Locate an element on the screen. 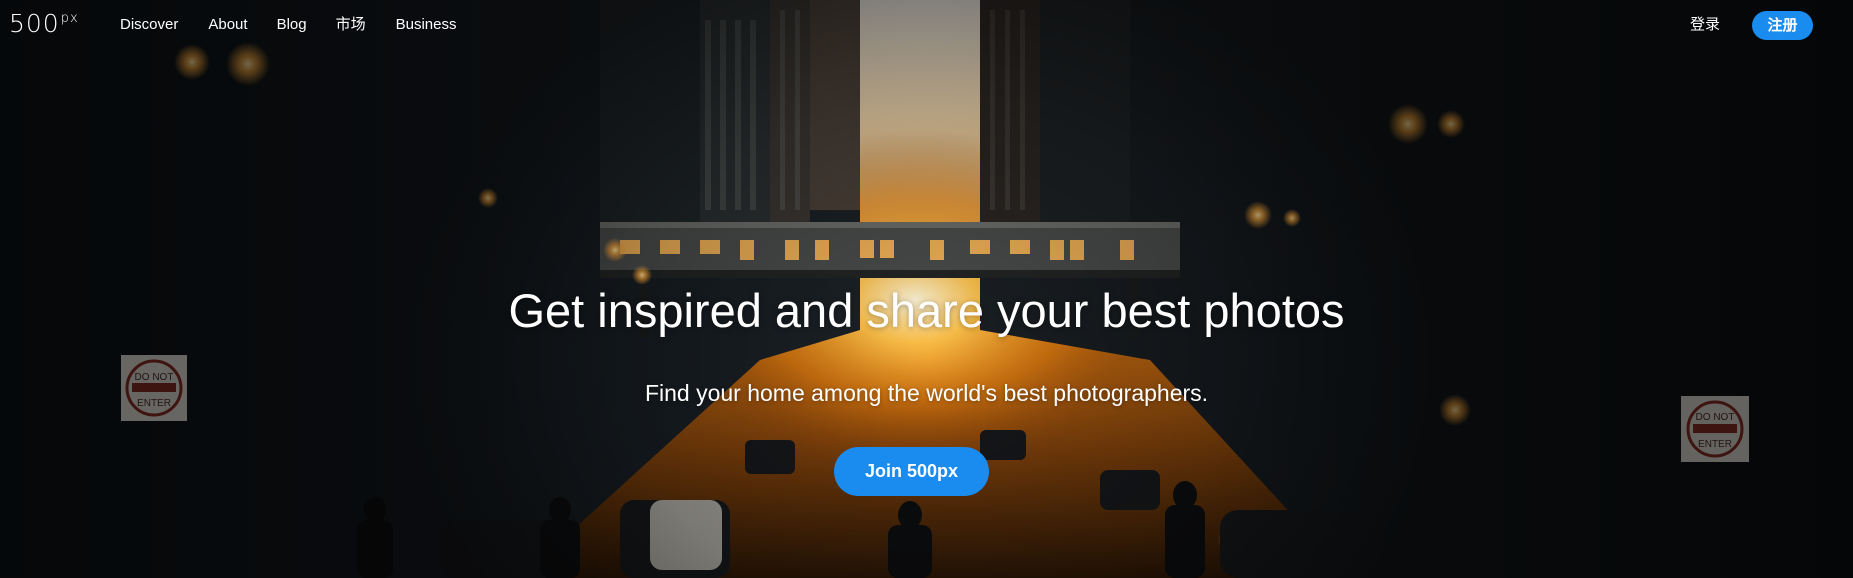 Image resolution: width=1853 pixels, height=578 pixels. svg-text: DO NOT is located at coordinates (1715, 417).